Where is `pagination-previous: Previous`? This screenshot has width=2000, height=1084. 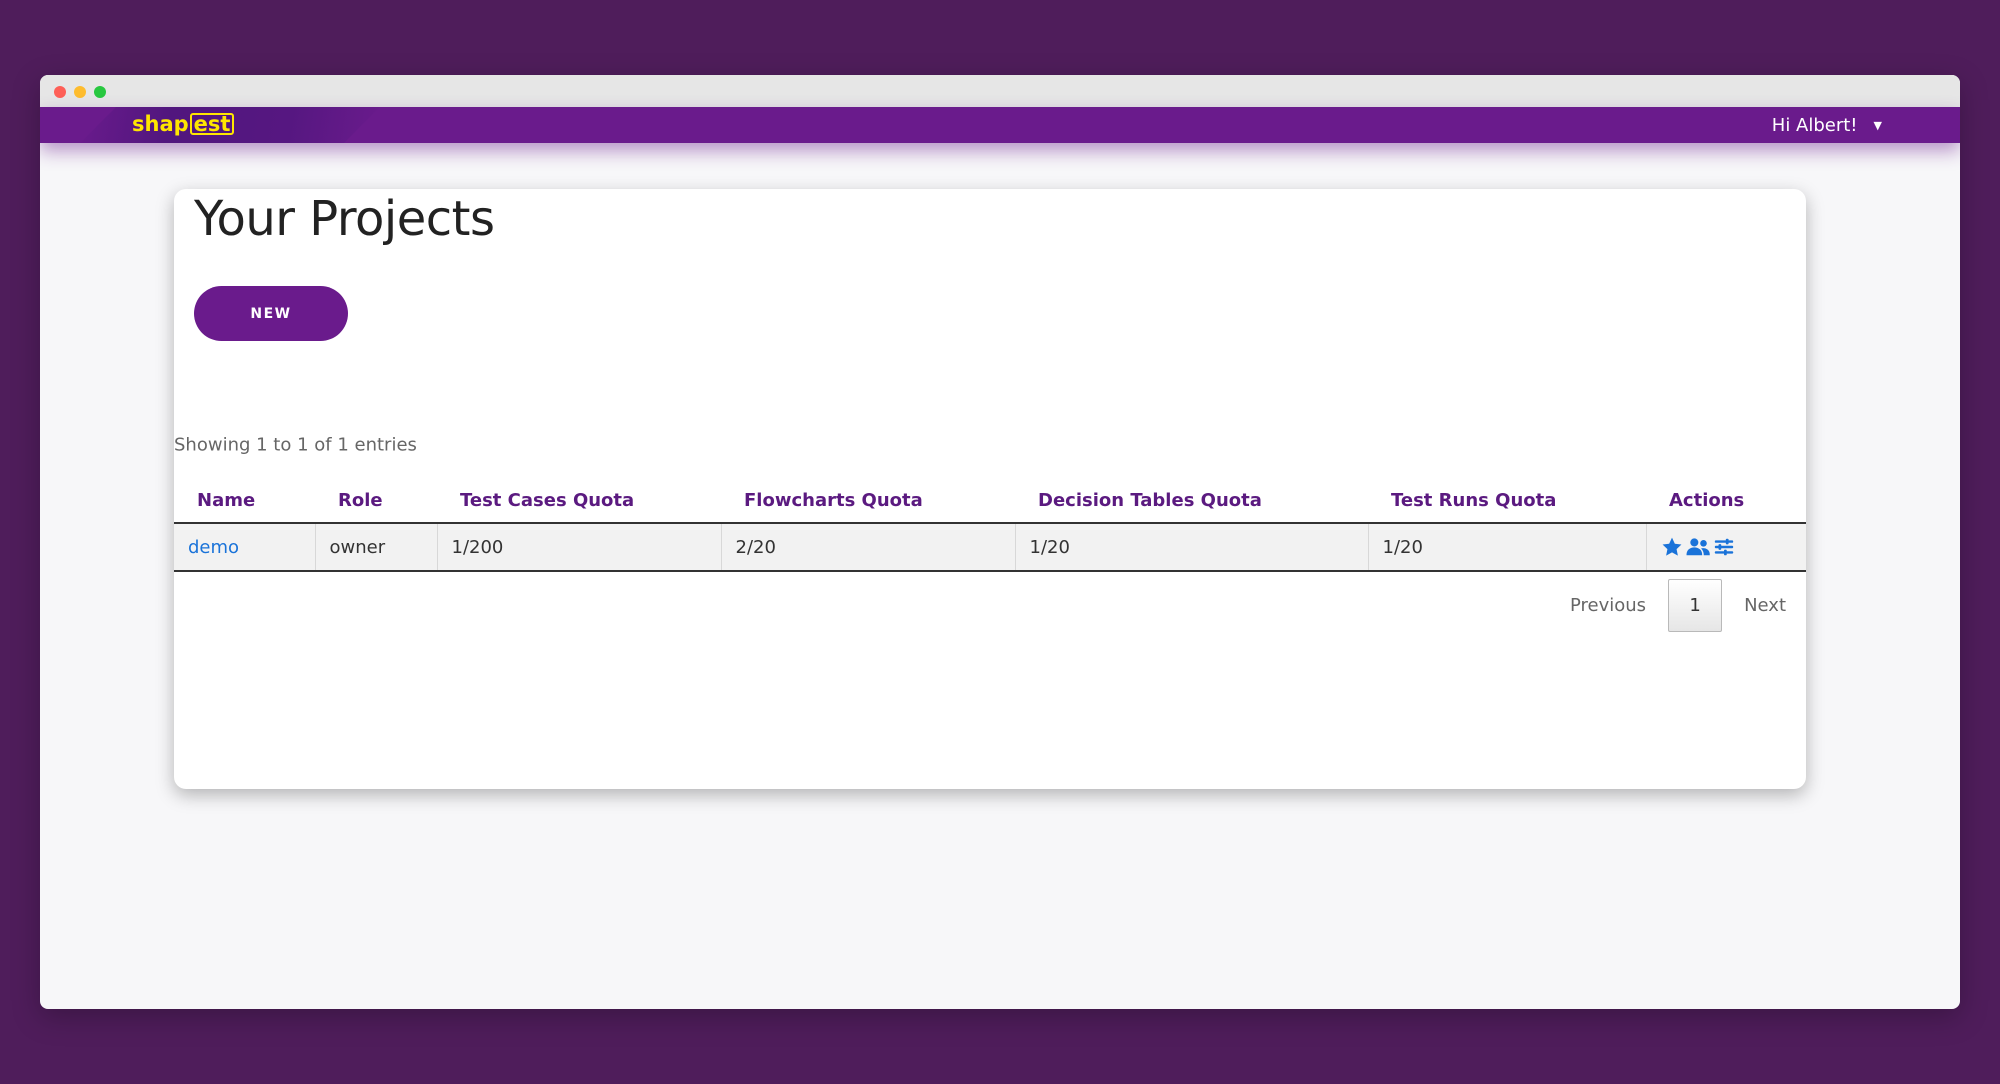 pagination-previous: Previous is located at coordinates (1608, 605).